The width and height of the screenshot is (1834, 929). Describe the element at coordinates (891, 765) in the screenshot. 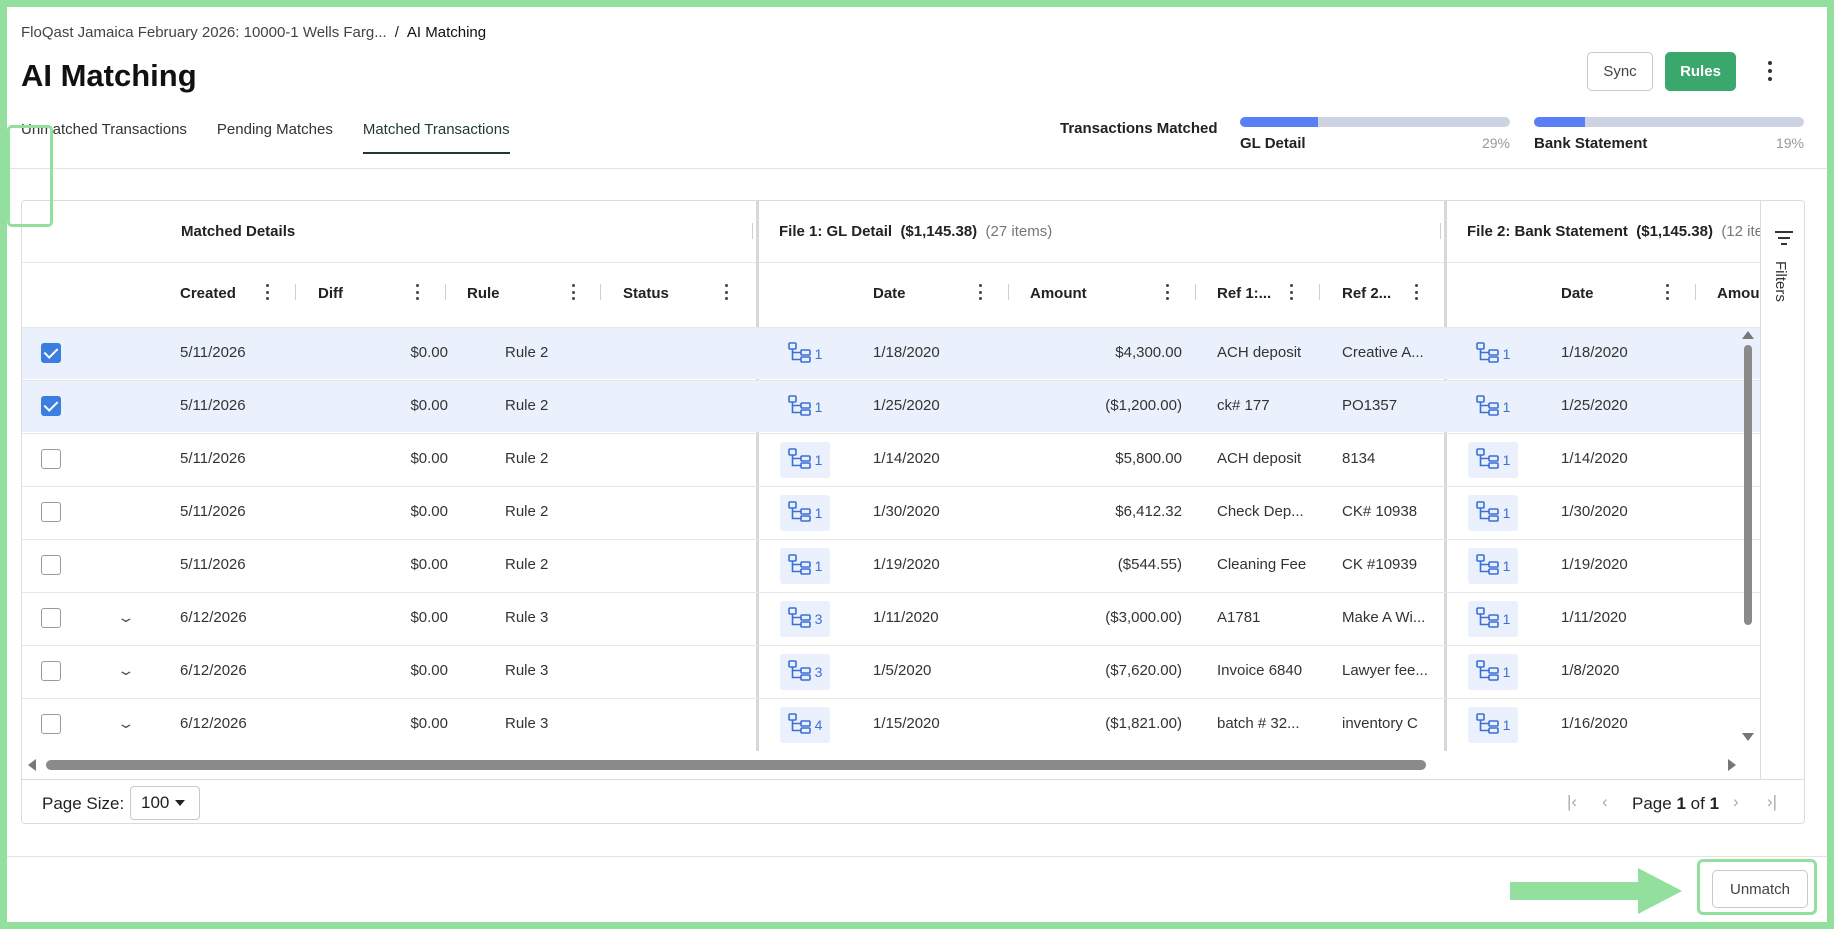

I see `horizontal-scrollbar` at that location.